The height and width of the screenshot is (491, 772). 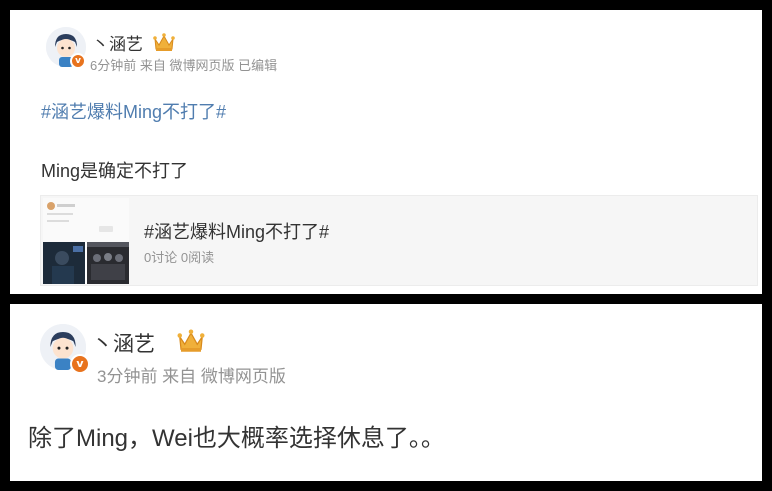 I want to click on post-meta: 6分钟前 来自 微博网页版 已编辑, so click(x=184, y=65).